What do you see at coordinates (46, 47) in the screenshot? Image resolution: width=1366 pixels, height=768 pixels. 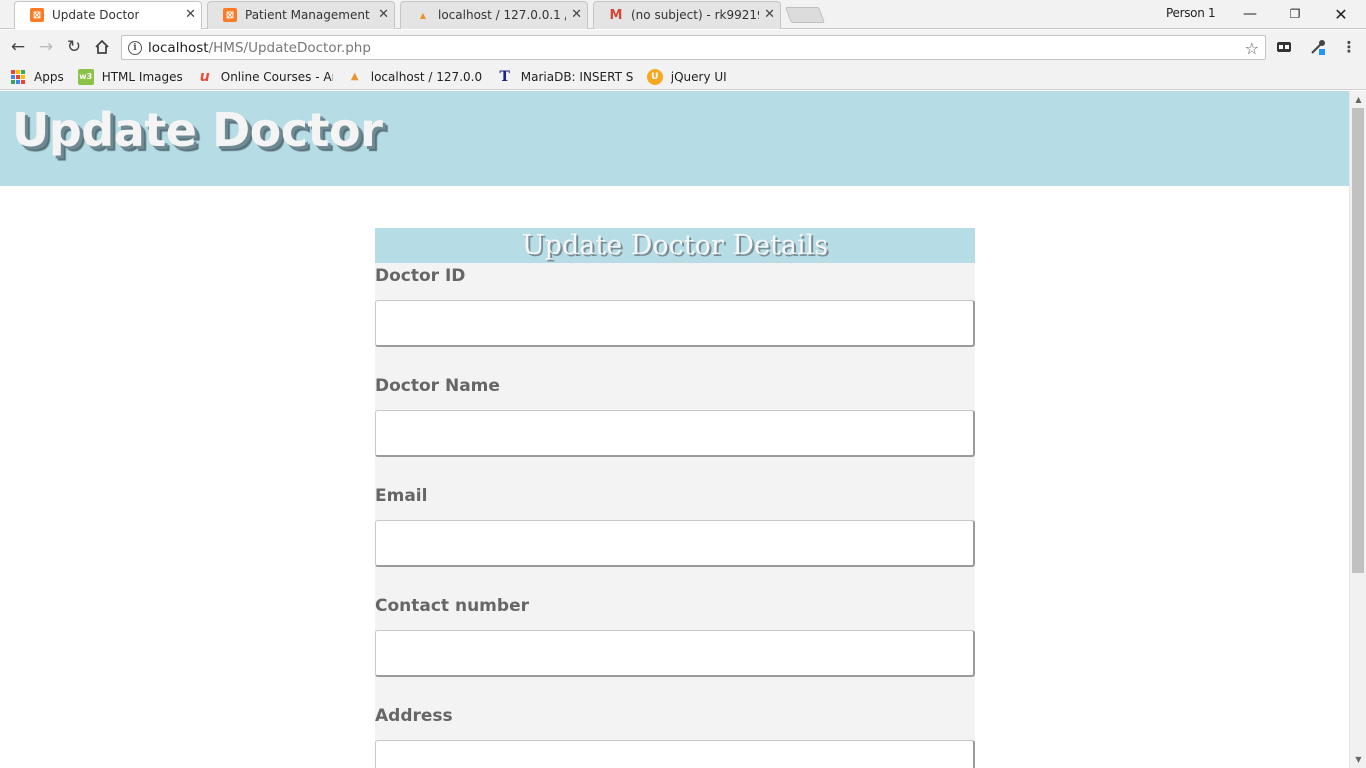 I see `forward-arrow-icon: →` at bounding box center [46, 47].